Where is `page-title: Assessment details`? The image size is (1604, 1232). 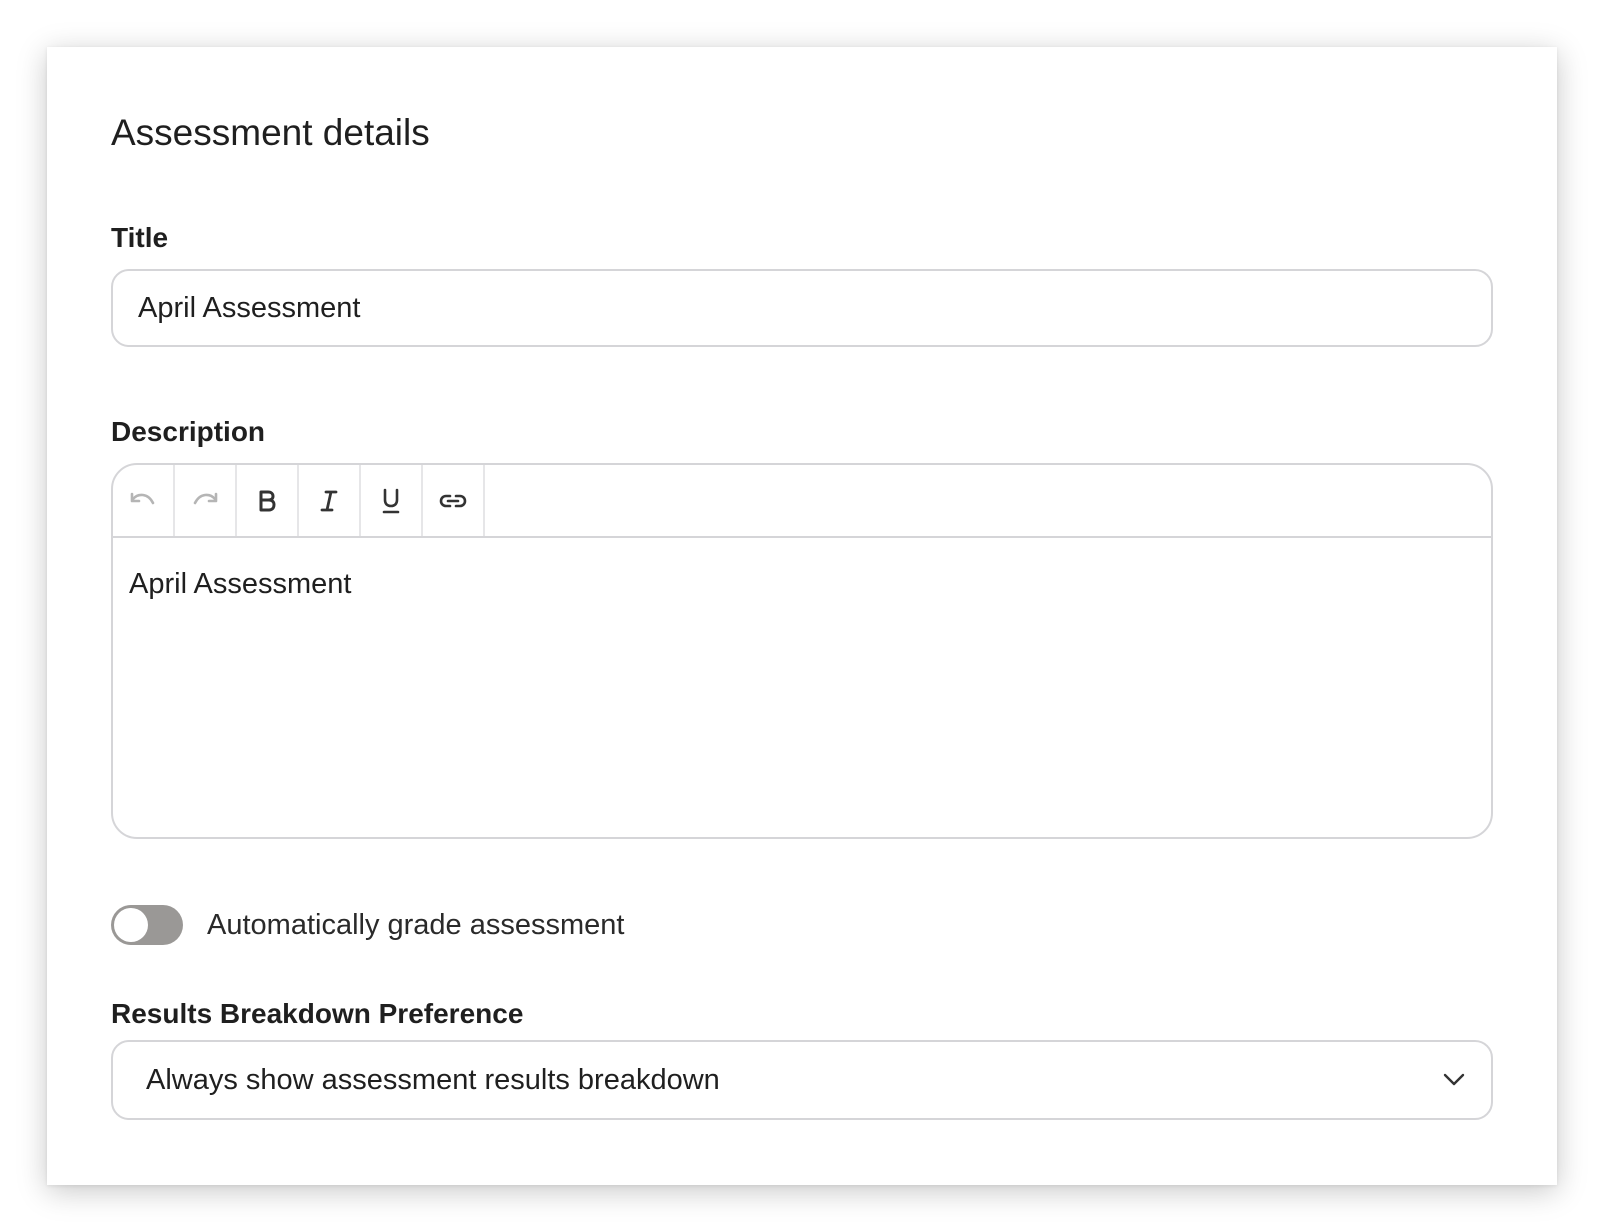 page-title: Assessment details is located at coordinates (270, 132).